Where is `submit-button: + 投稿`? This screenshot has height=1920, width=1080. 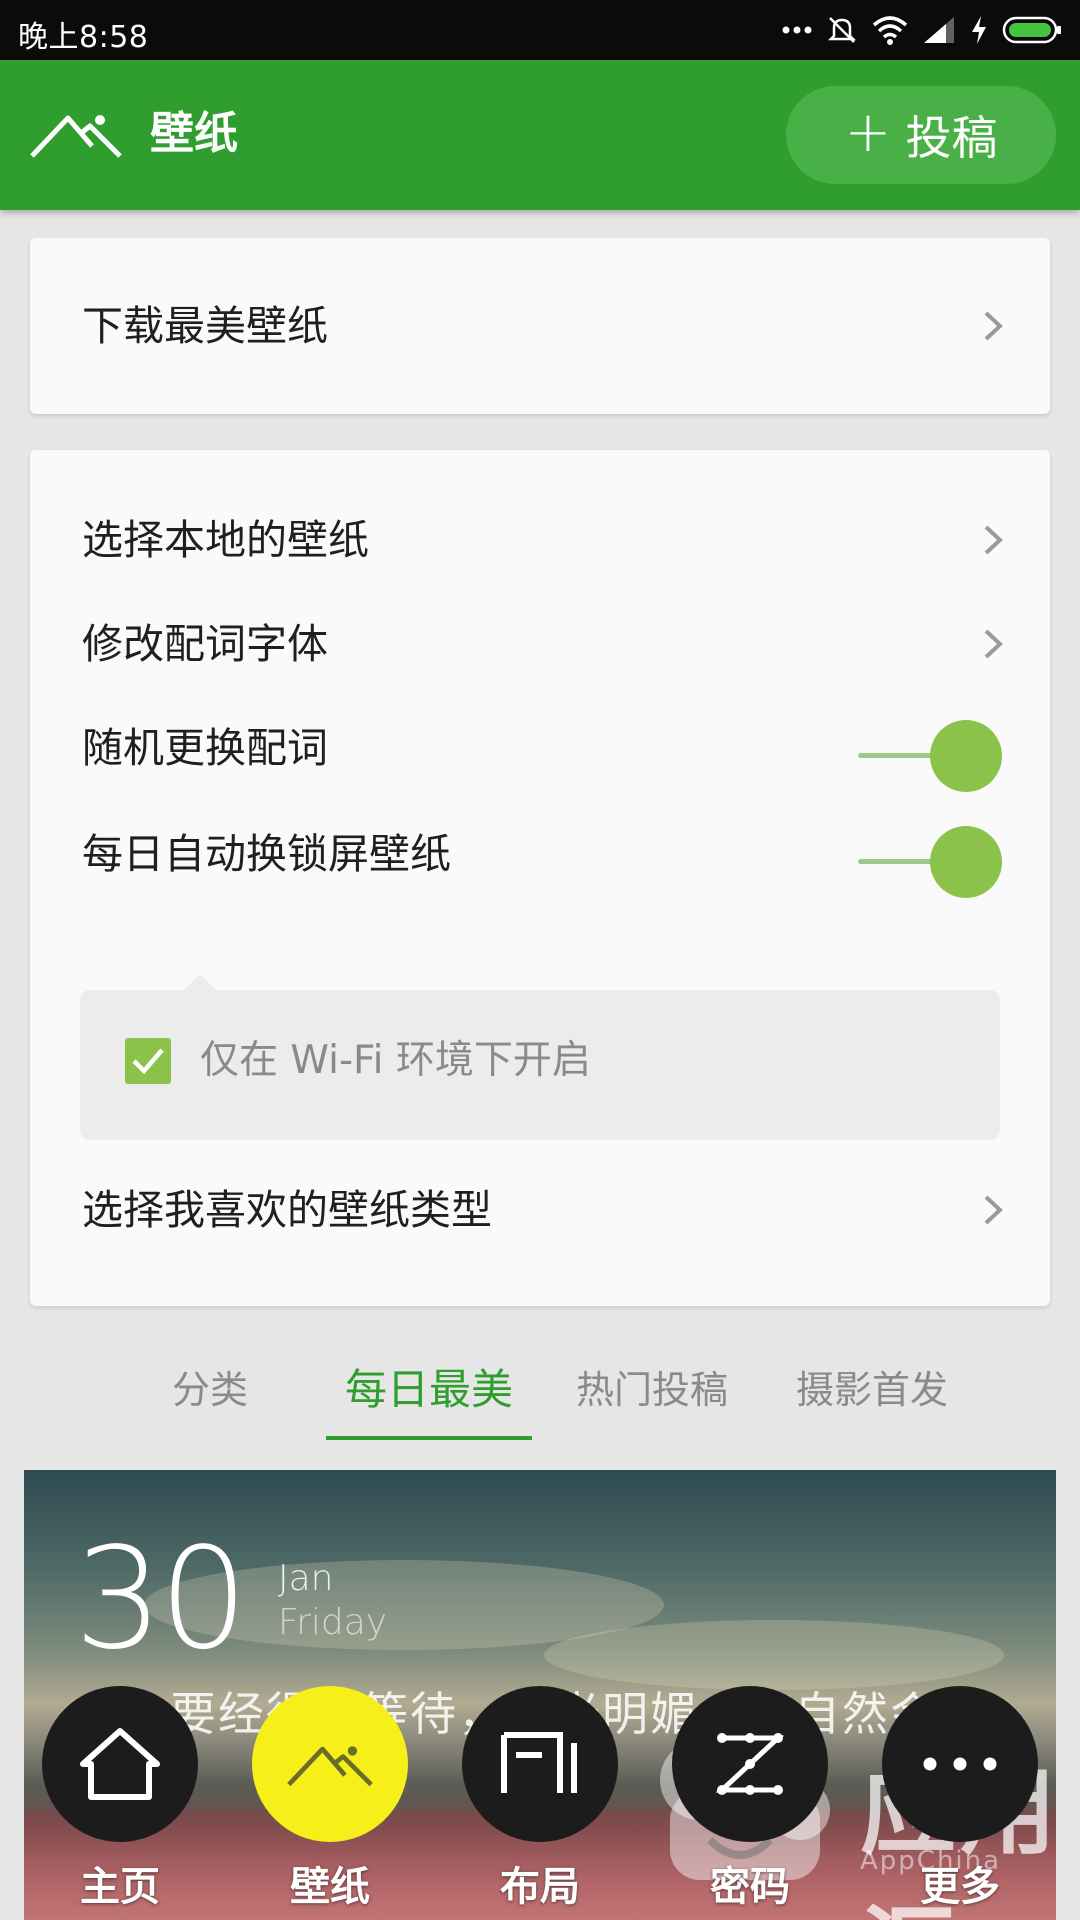
submit-button: + 投稿 is located at coordinates (921, 135).